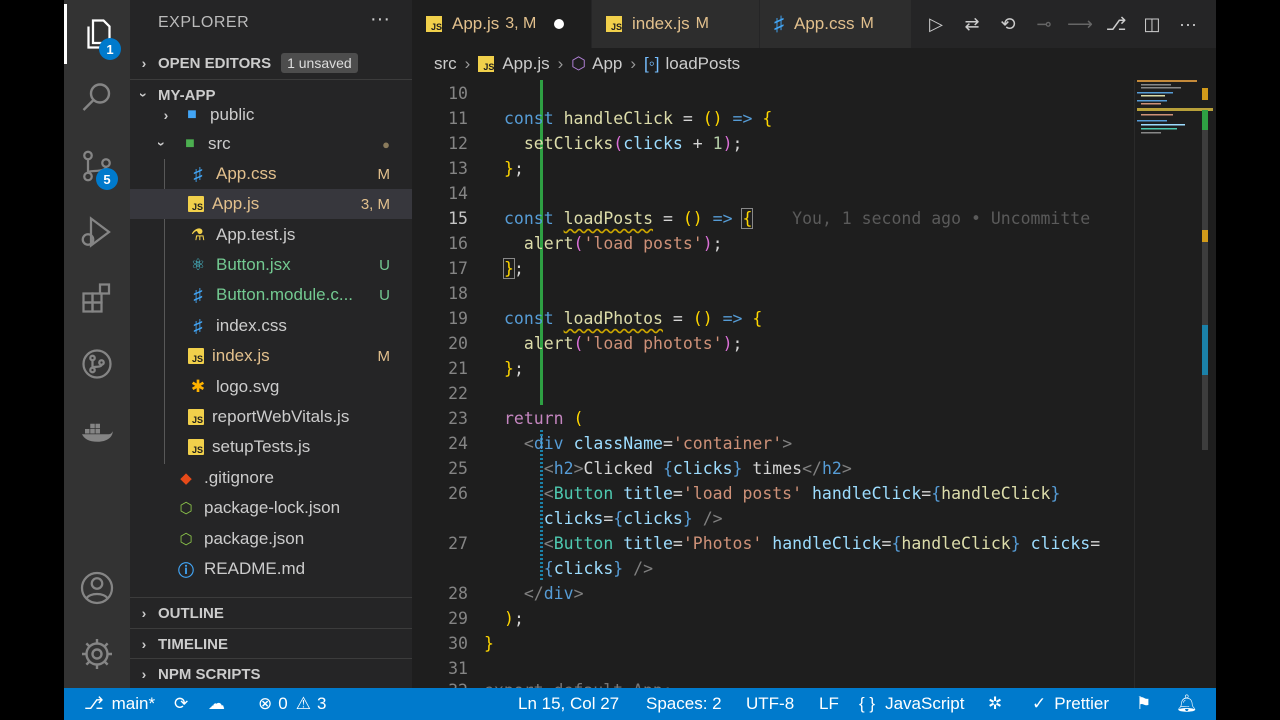  I want to click on go-forward-icon: ⟶, so click(1080, 24).